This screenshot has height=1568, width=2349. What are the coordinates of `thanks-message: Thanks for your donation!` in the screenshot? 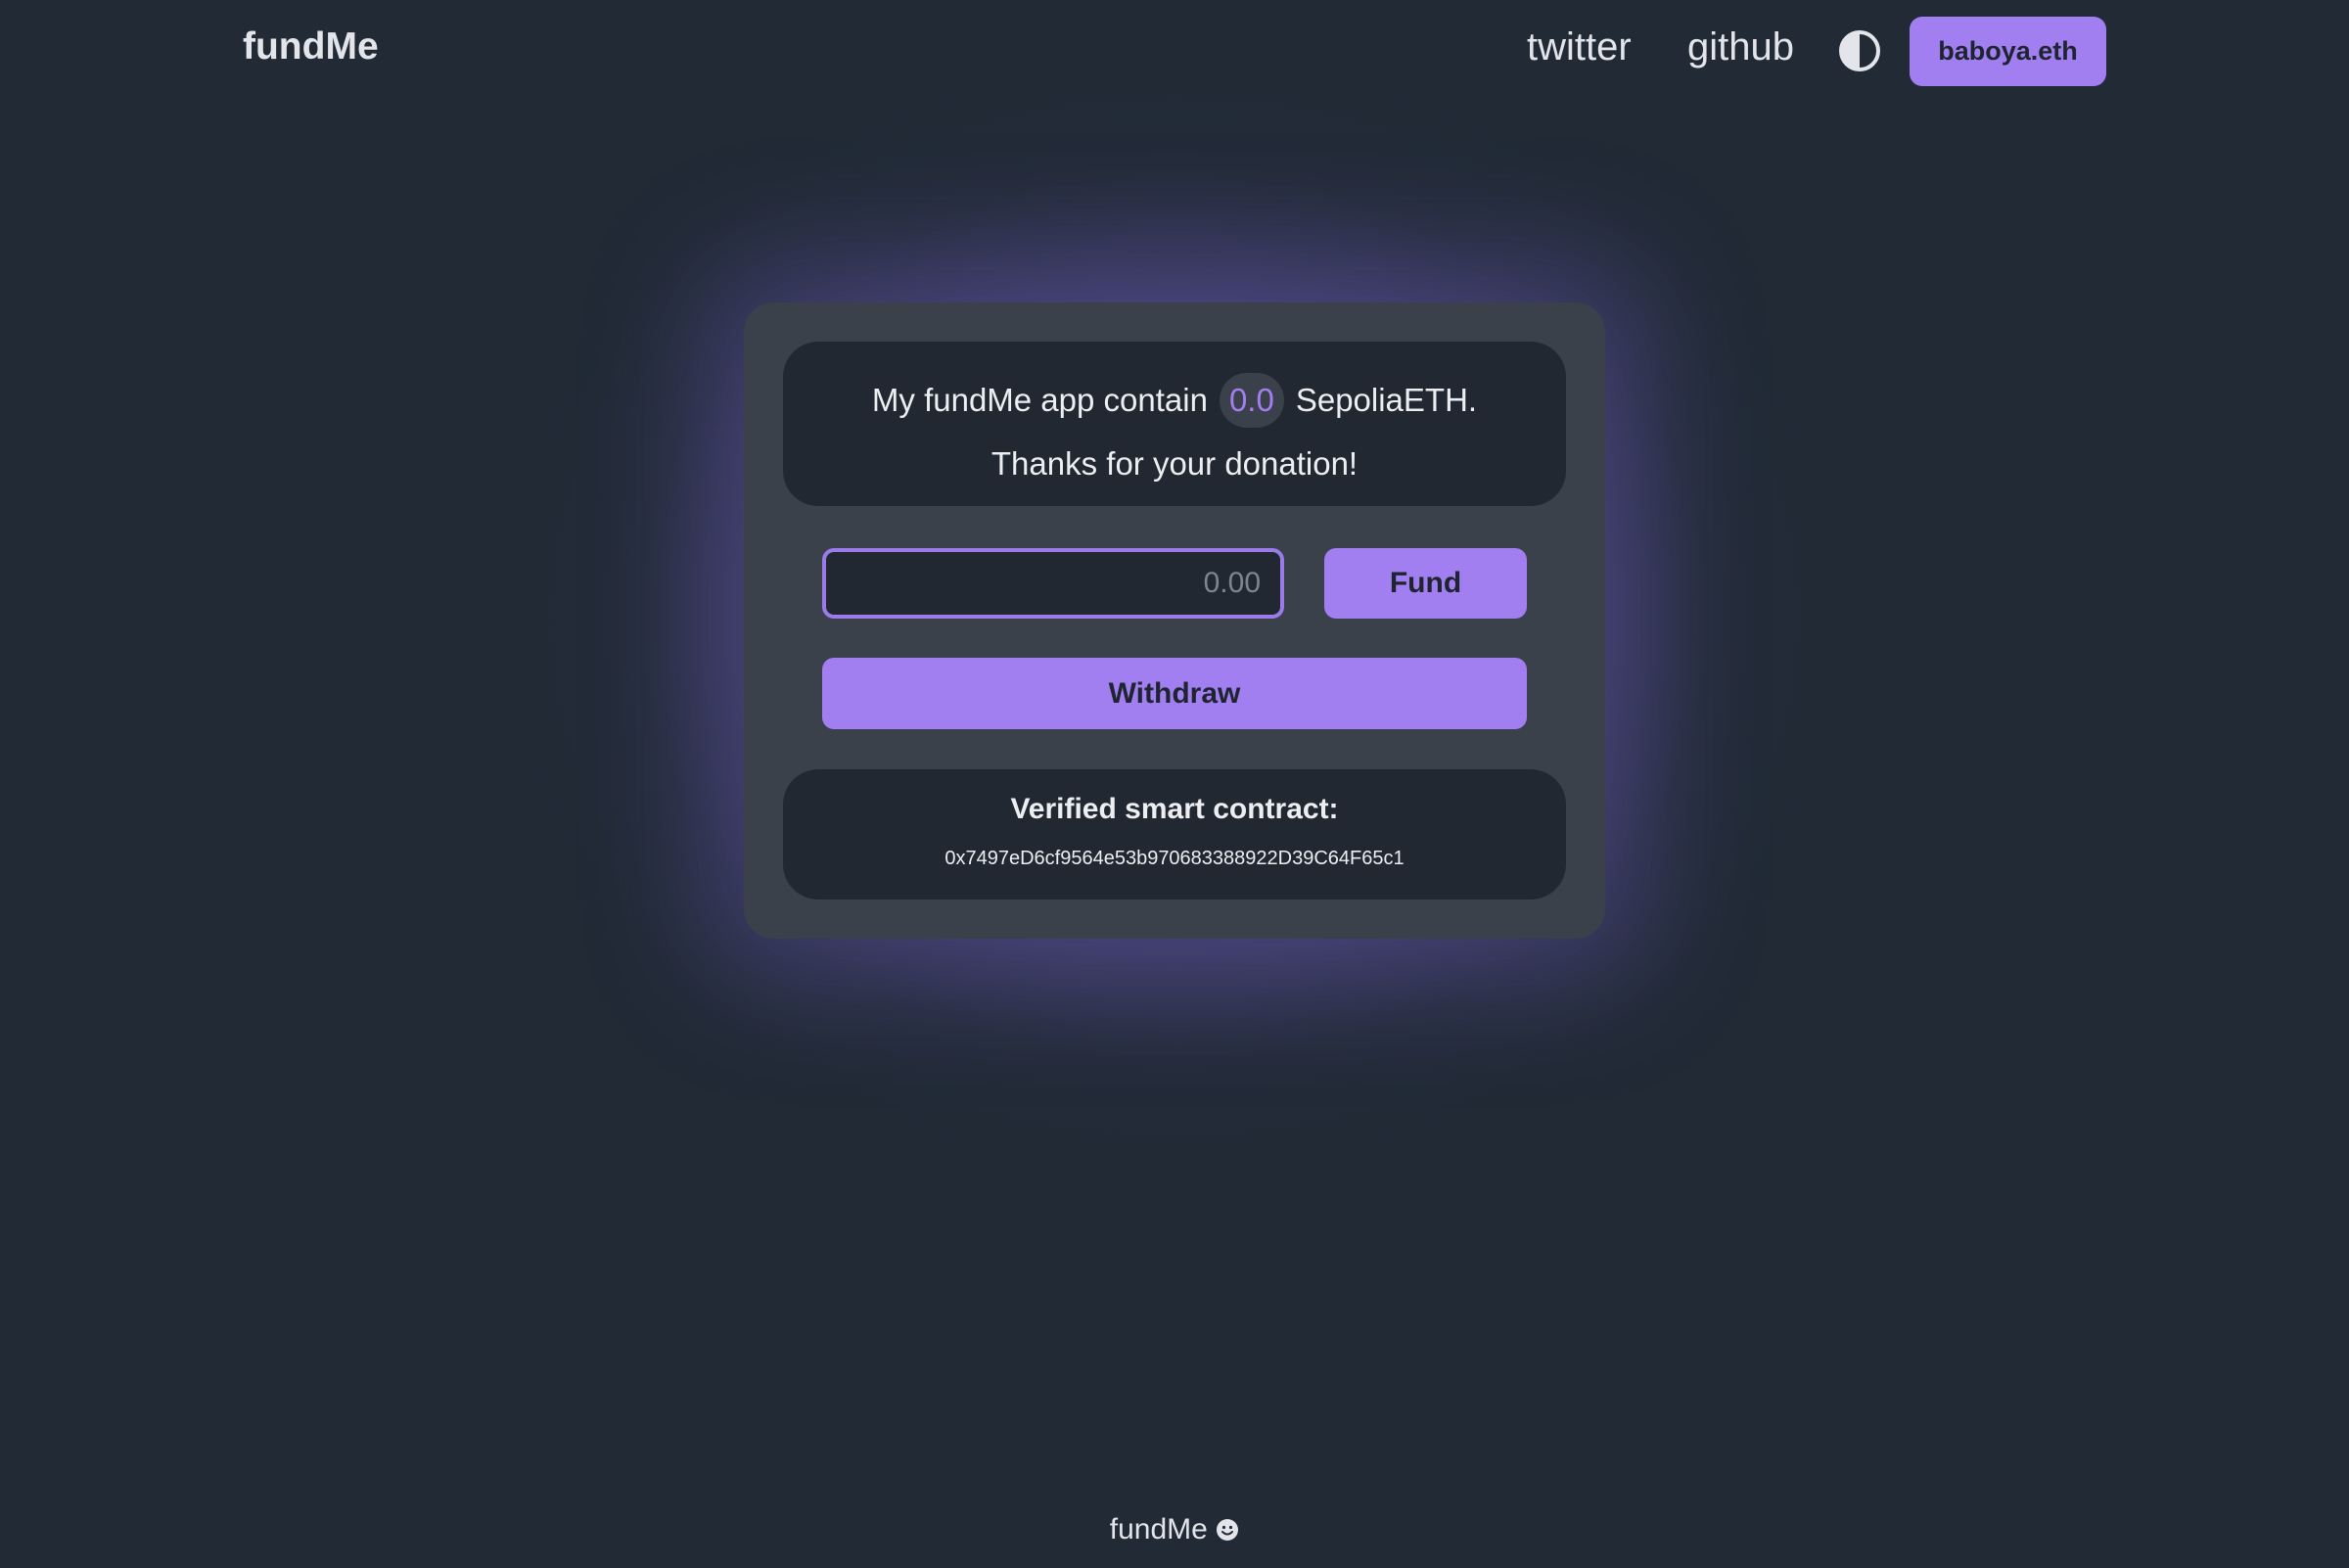 It's located at (1174, 463).